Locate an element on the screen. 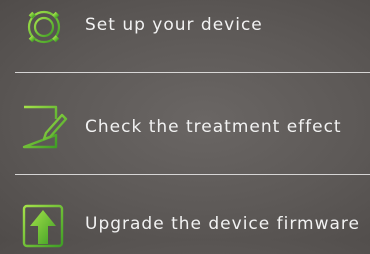  gear-icon is located at coordinates (44, 25).